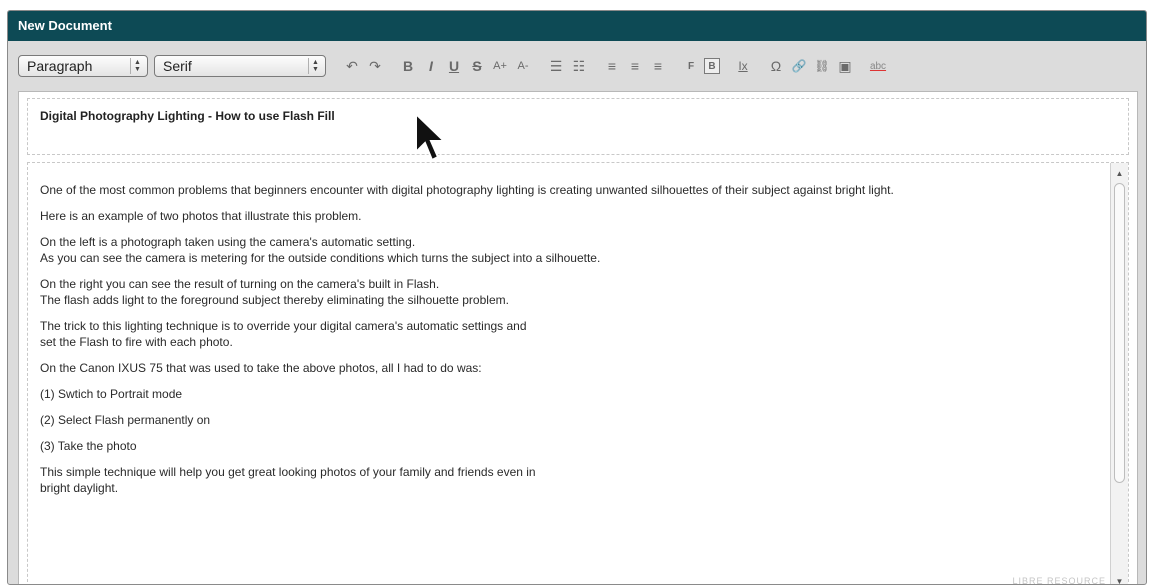 The width and height of the screenshot is (1154, 585). Describe the element at coordinates (612, 66) in the screenshot. I see `align-left-icon: ≡` at that location.